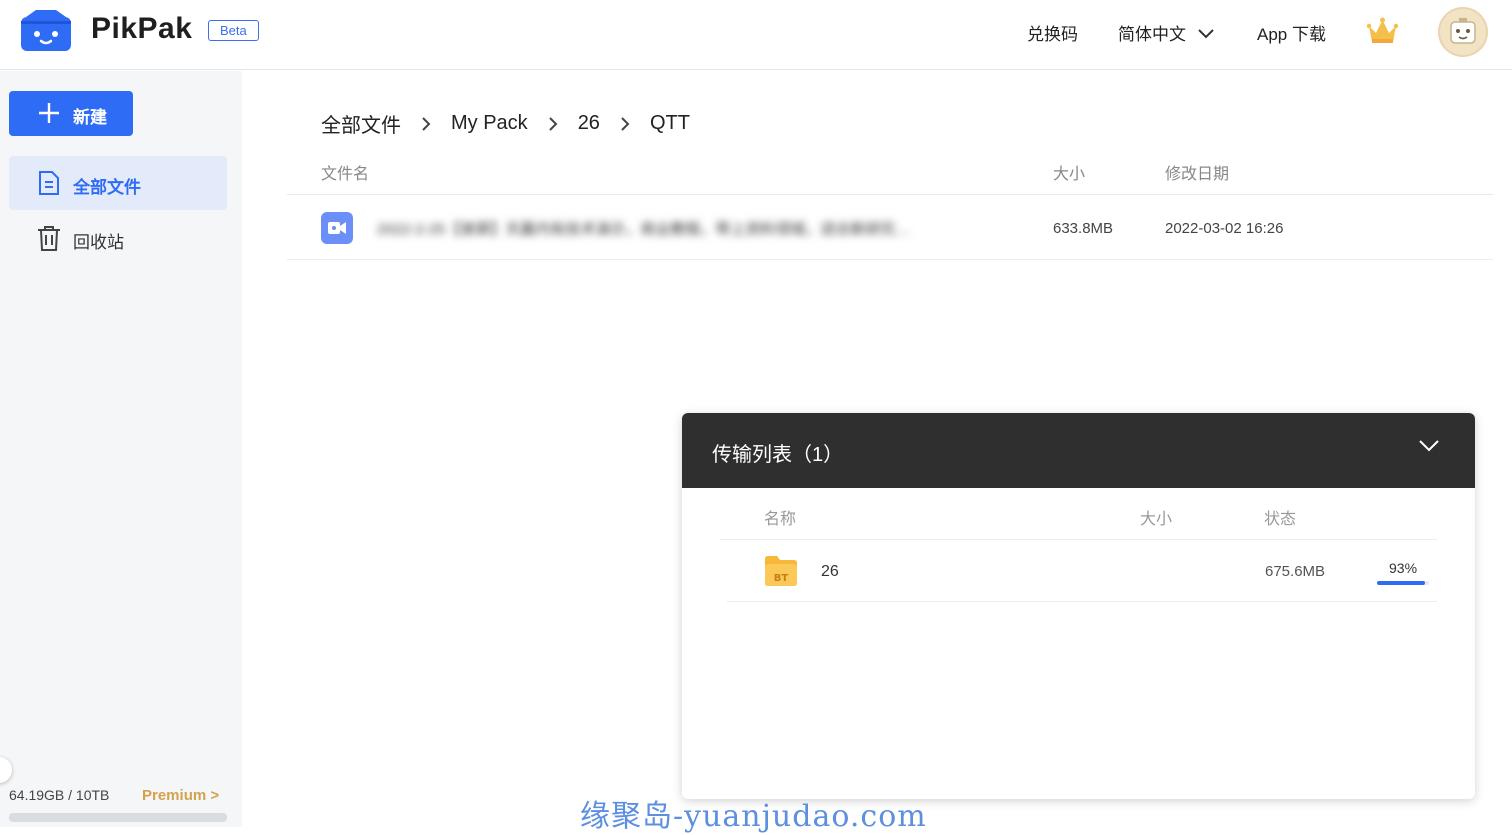  I want to click on video-icon, so click(337, 228).